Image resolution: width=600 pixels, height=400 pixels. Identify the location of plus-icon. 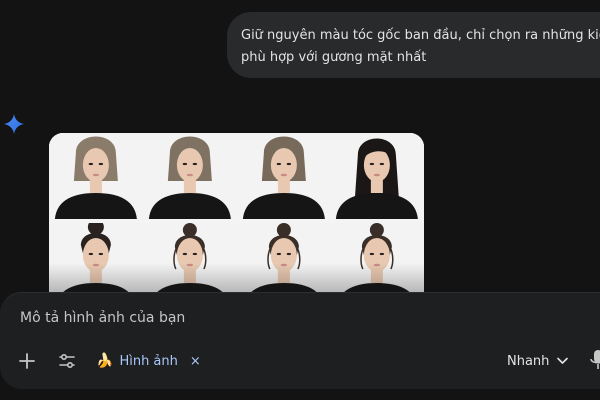
(27, 361).